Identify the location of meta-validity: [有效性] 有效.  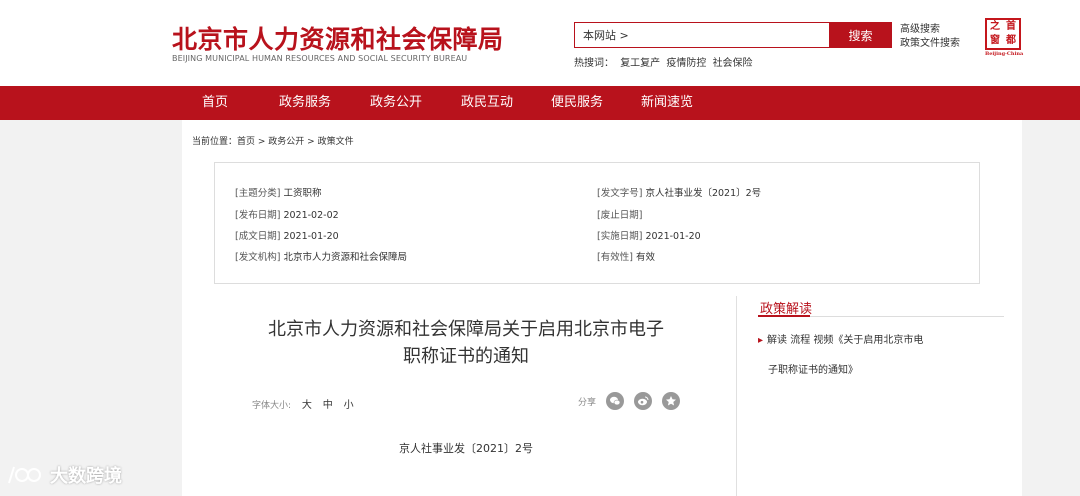
(626, 257).